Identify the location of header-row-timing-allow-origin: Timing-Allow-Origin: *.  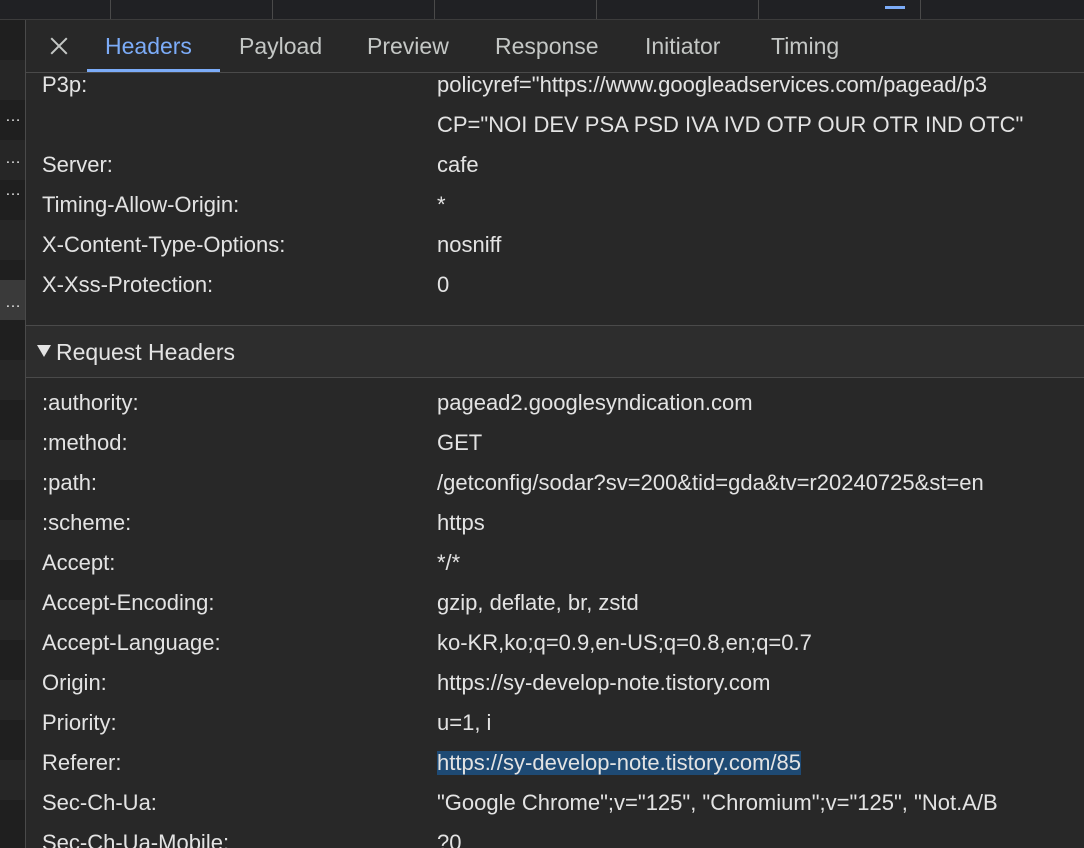
(555, 213).